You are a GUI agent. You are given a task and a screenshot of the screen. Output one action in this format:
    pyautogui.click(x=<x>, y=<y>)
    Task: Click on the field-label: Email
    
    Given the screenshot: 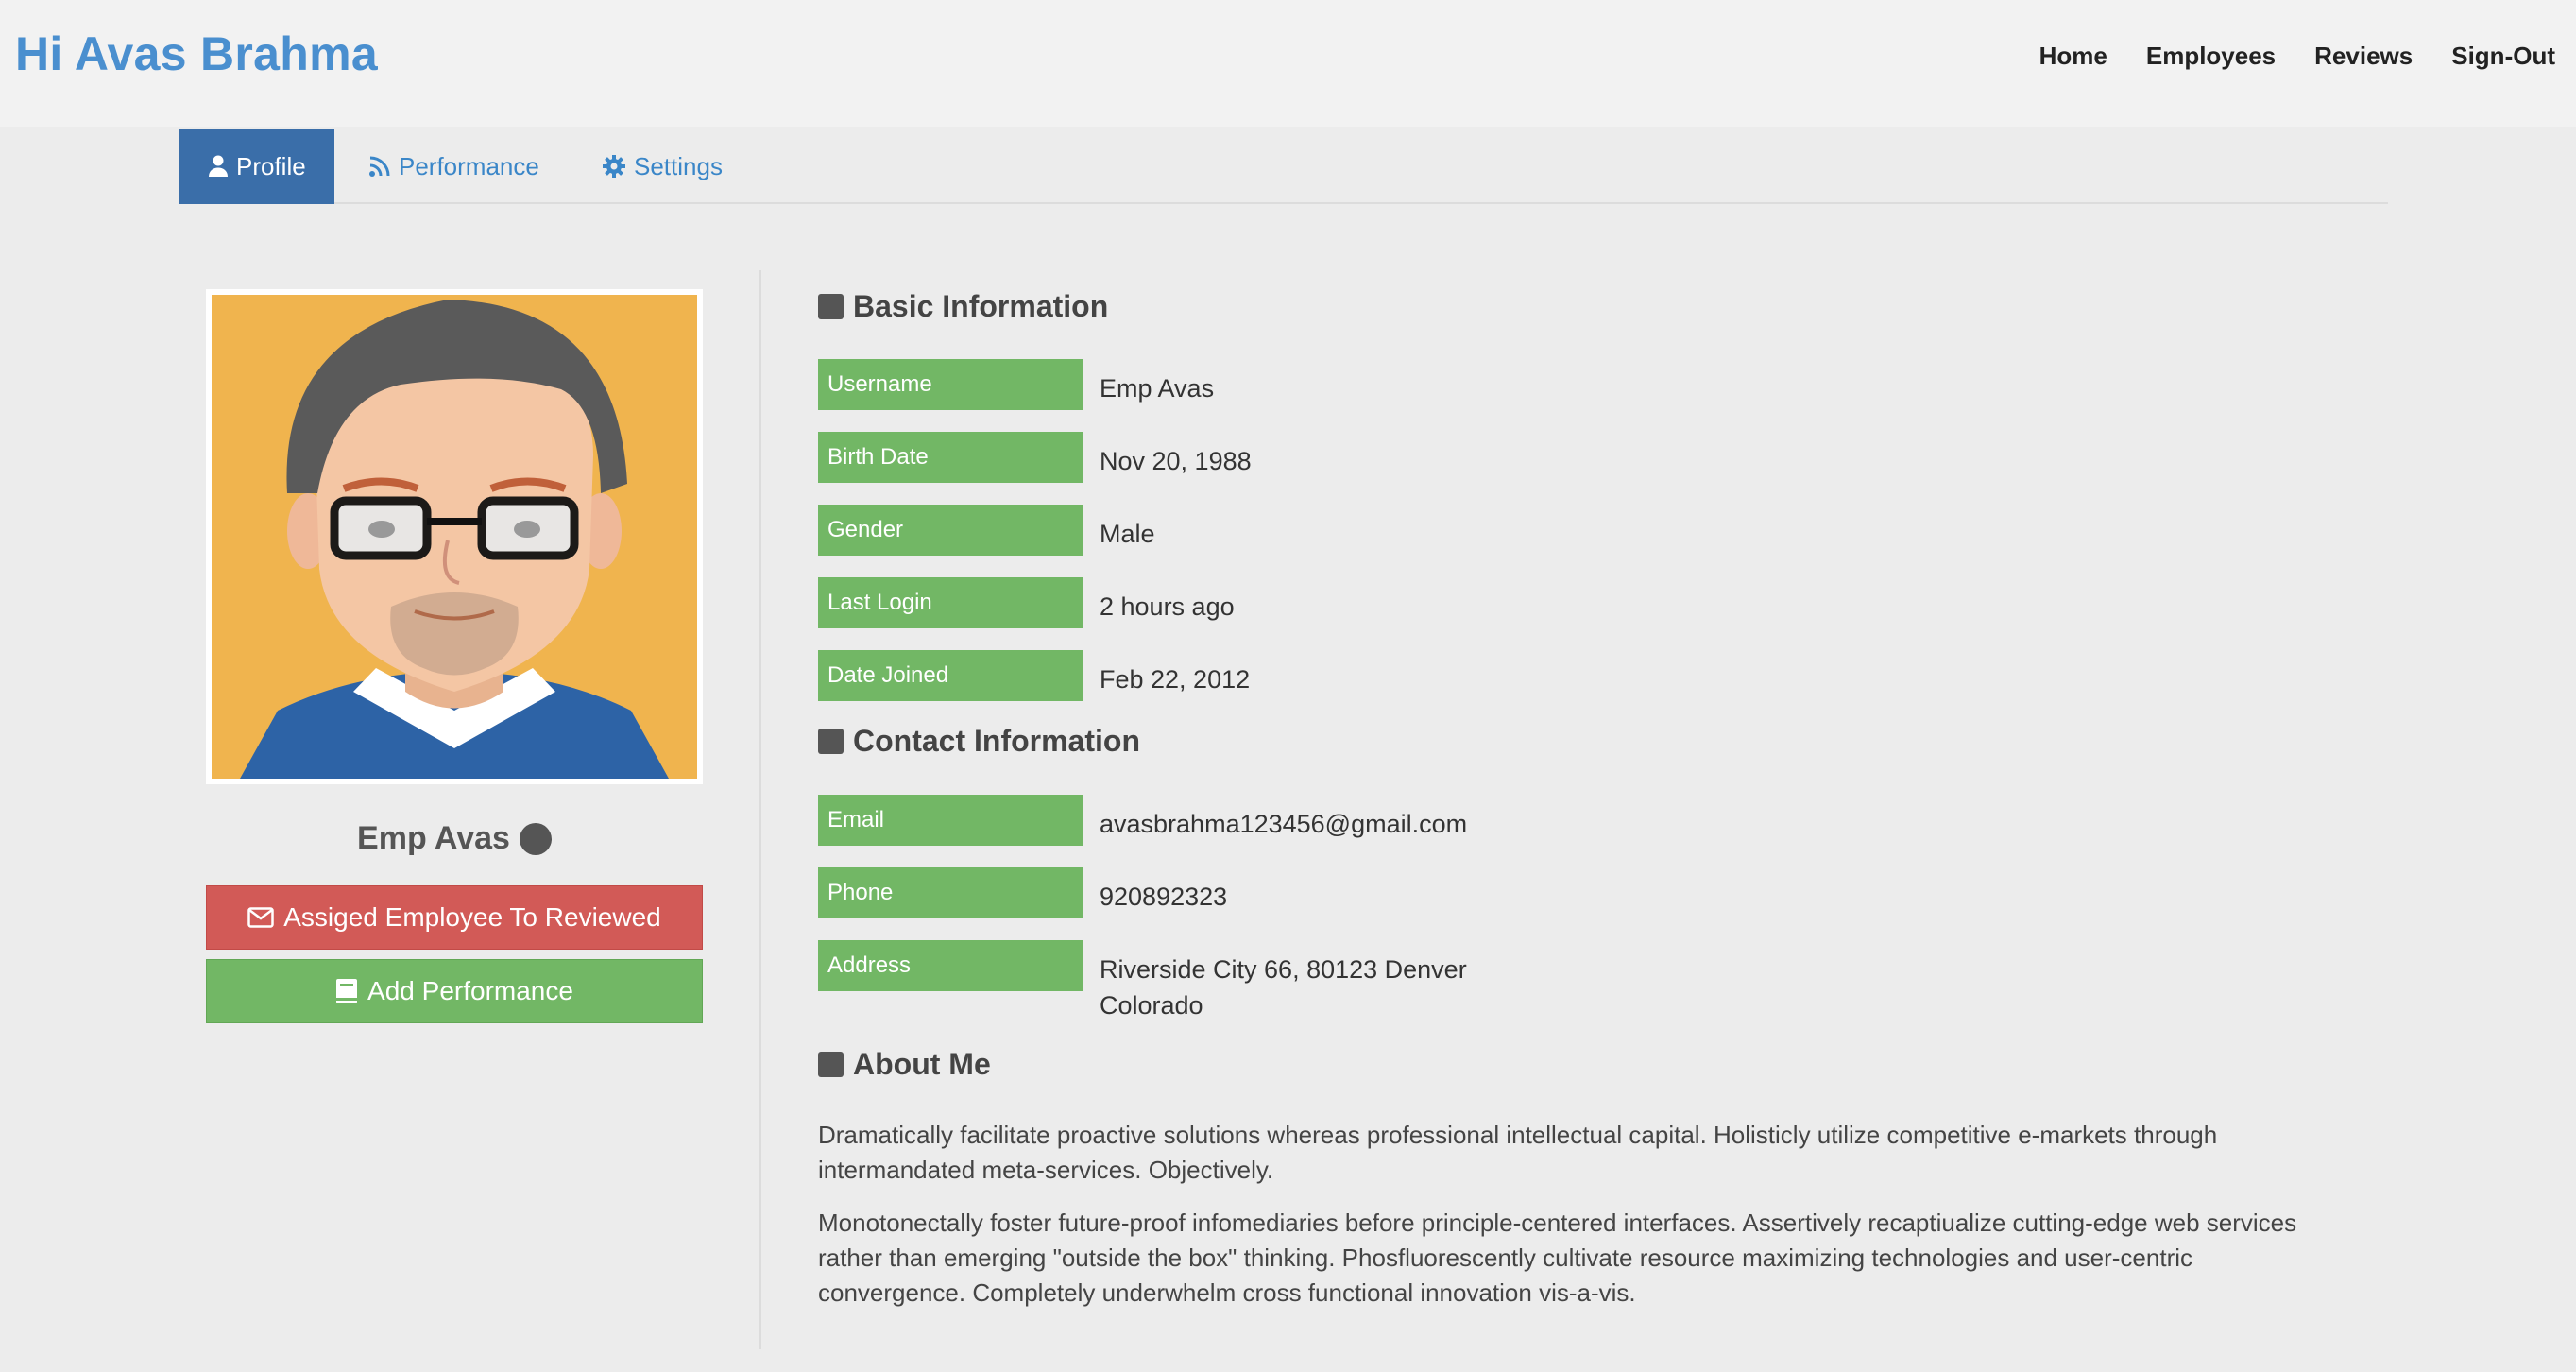 What is the action you would take?
    pyautogui.click(x=951, y=820)
    